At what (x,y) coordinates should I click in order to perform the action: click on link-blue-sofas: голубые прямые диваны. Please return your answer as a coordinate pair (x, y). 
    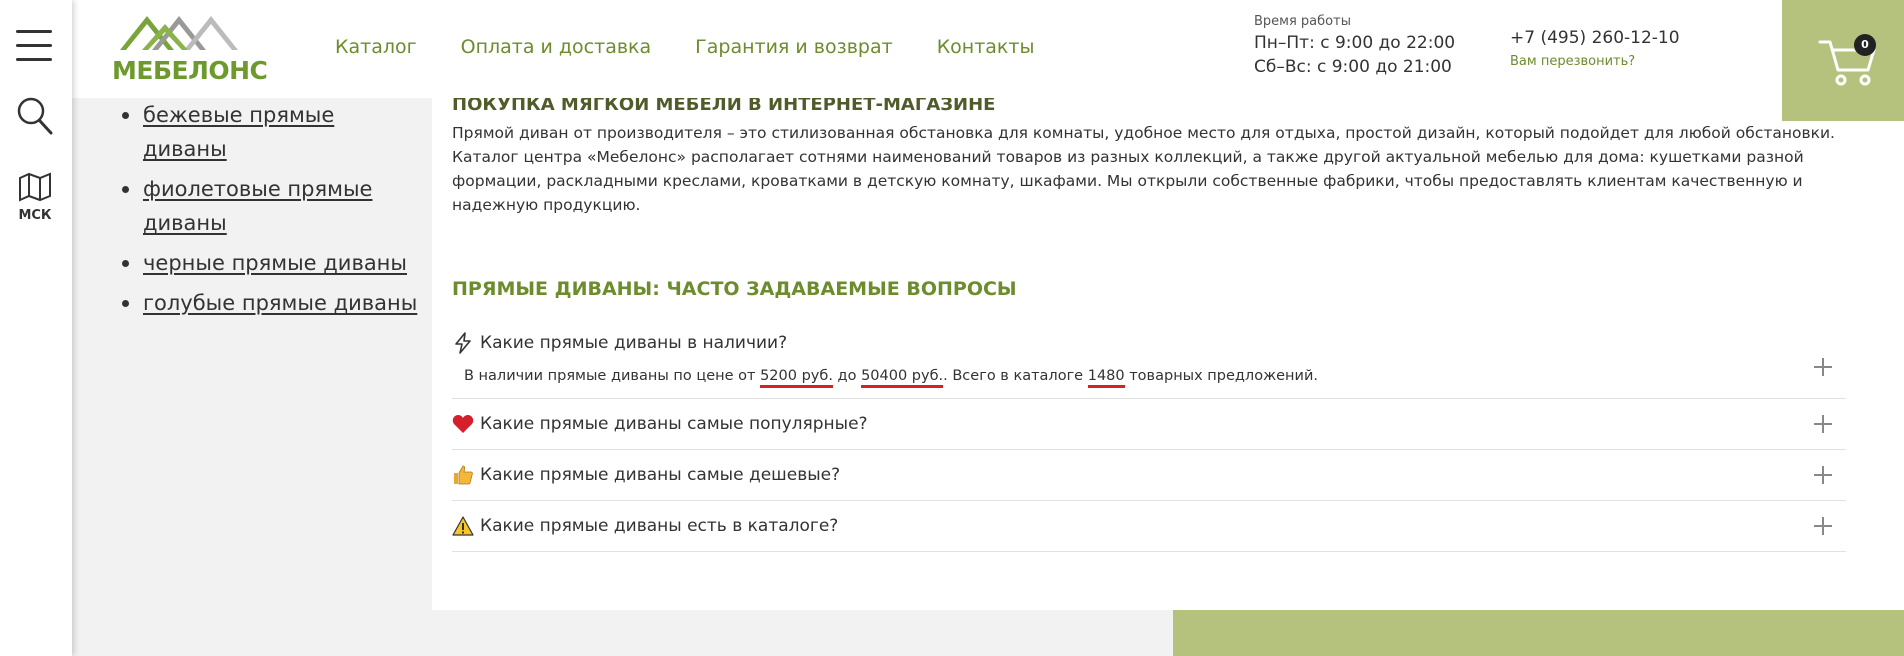
    Looking at the image, I should click on (280, 303).